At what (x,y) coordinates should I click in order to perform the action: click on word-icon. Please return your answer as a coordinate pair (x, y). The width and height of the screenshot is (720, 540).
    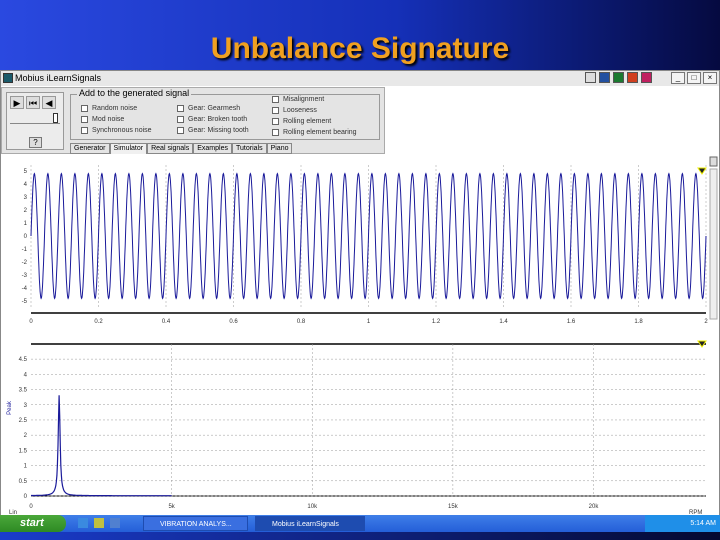
    Looking at the image, I should click on (604, 77).